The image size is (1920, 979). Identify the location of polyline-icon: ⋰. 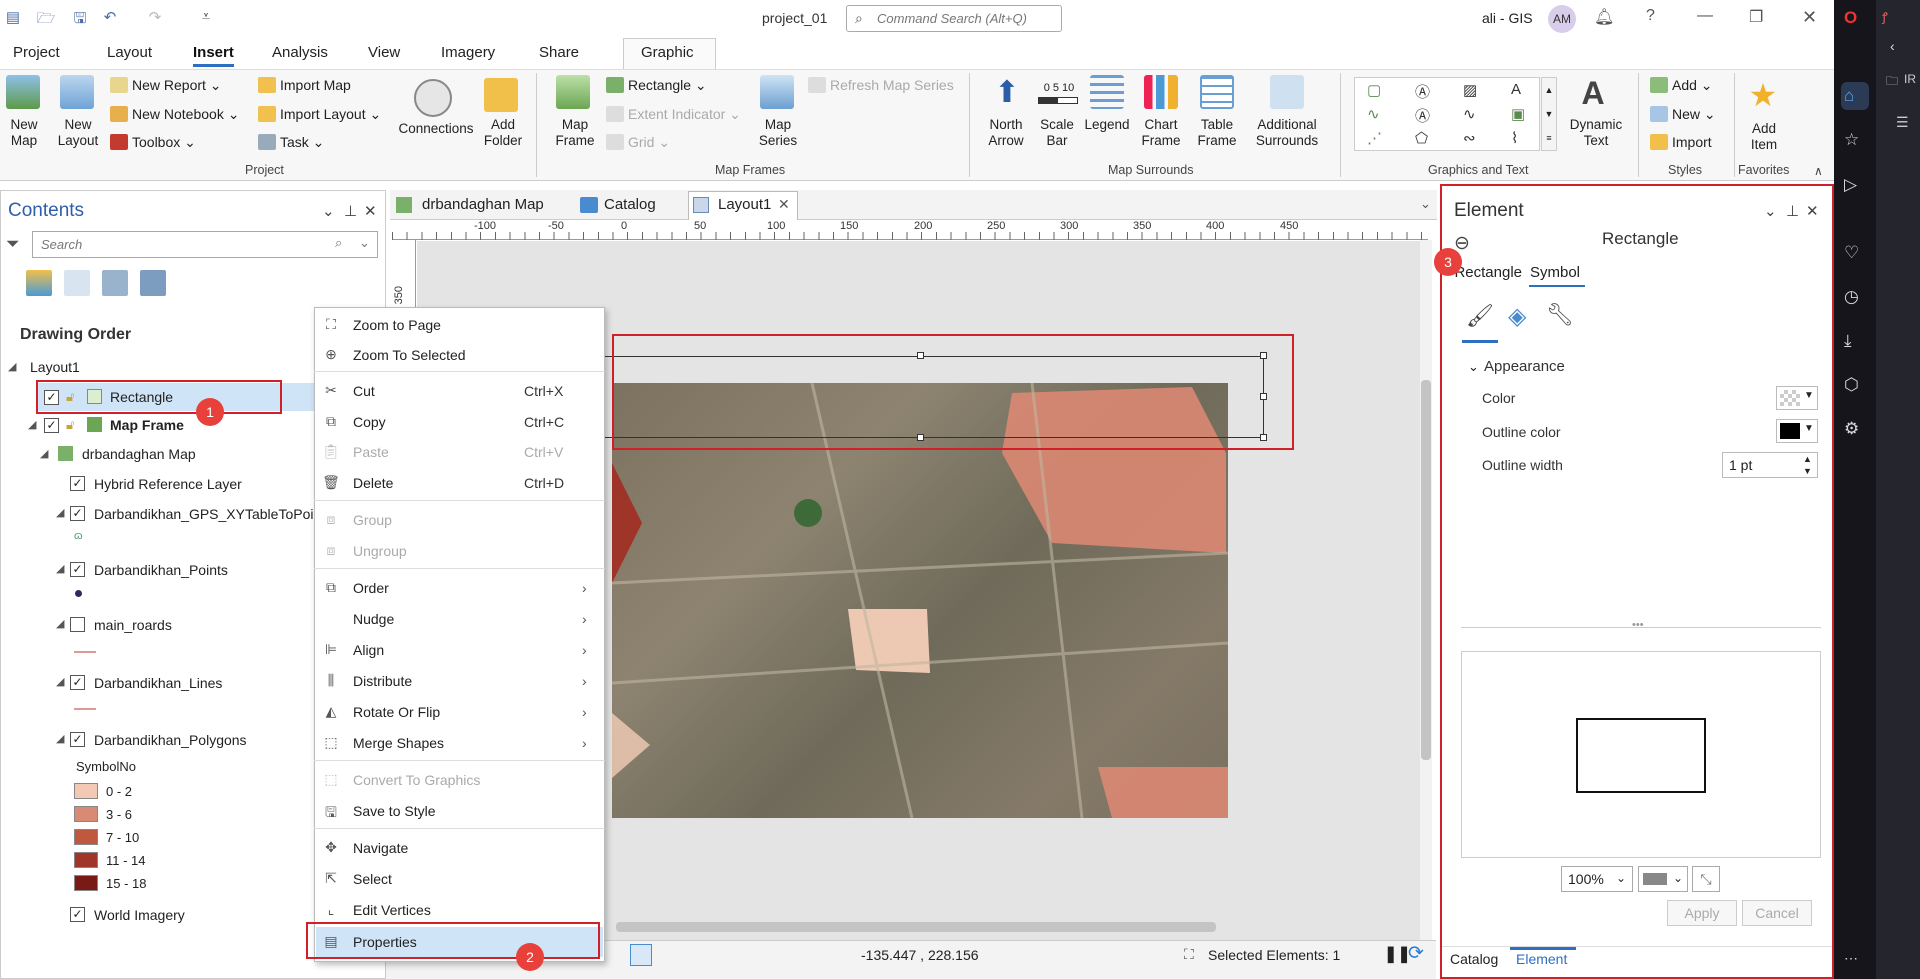
(1374, 138).